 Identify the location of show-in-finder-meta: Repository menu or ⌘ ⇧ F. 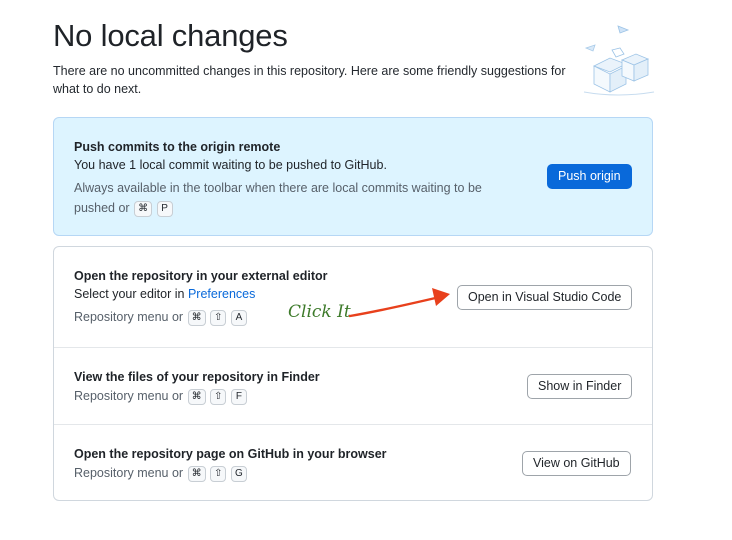
(160, 396).